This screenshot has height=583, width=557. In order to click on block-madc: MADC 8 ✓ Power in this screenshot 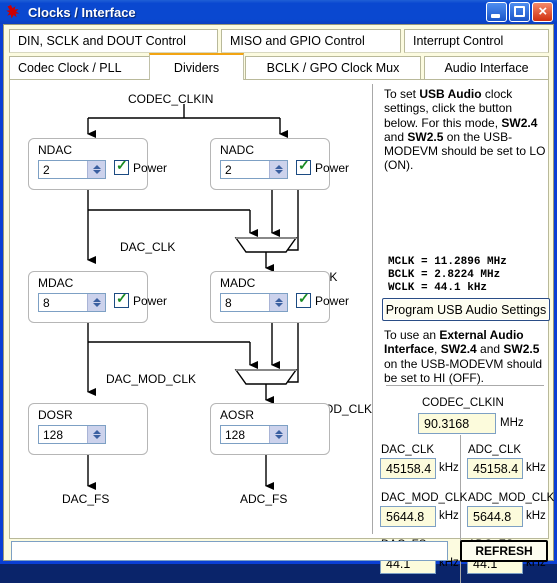, I will do `click(279, 297)`.